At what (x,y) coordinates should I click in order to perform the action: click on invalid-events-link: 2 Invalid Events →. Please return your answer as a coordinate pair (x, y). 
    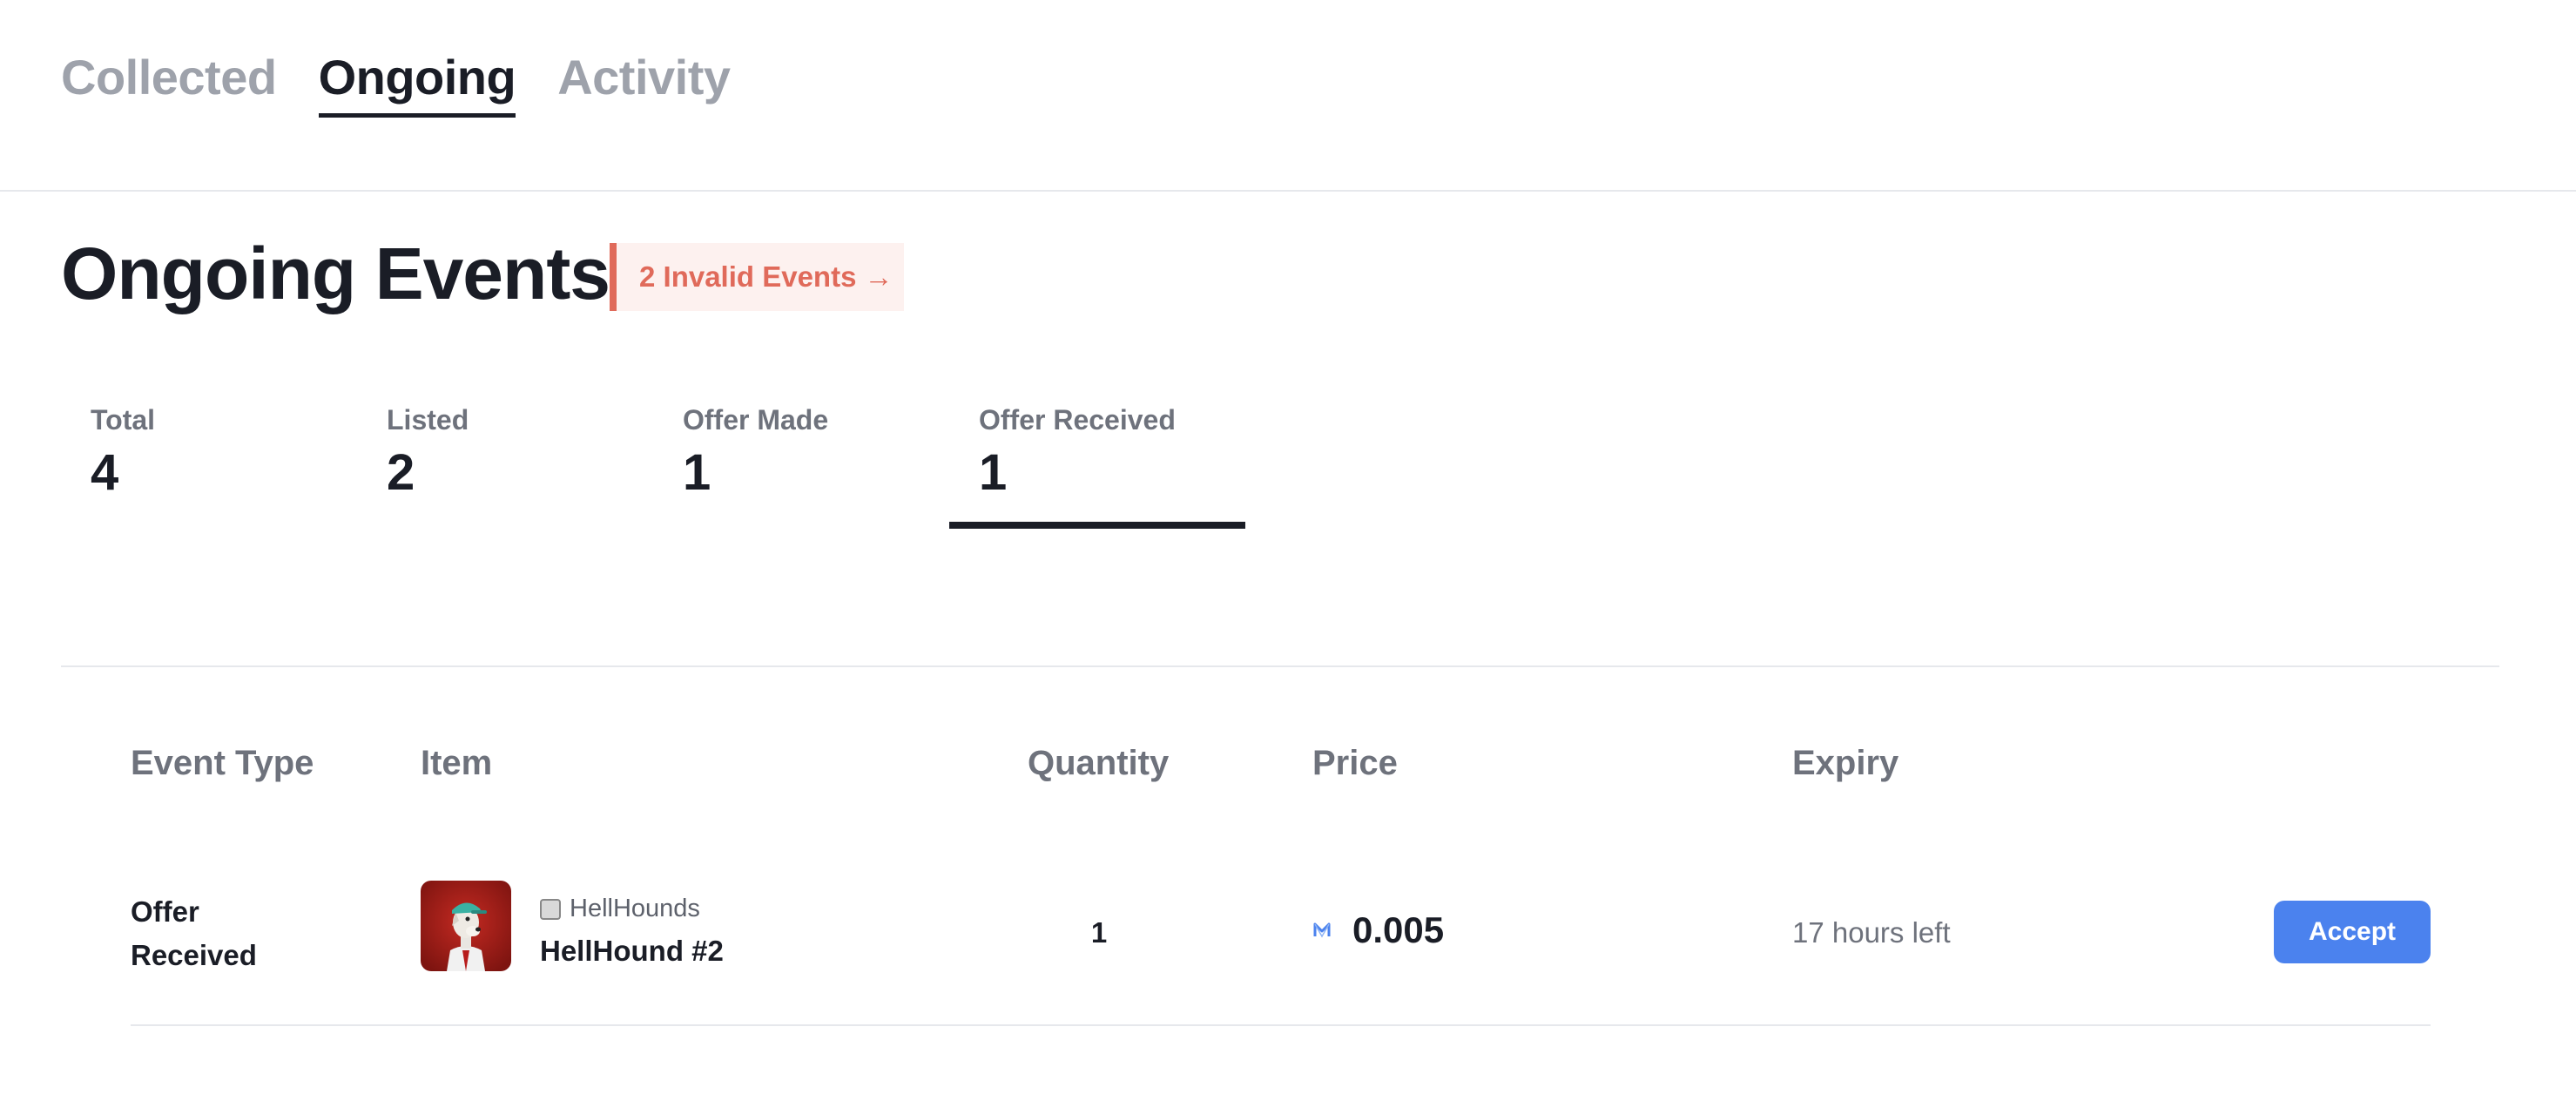
    Looking at the image, I should click on (757, 277).